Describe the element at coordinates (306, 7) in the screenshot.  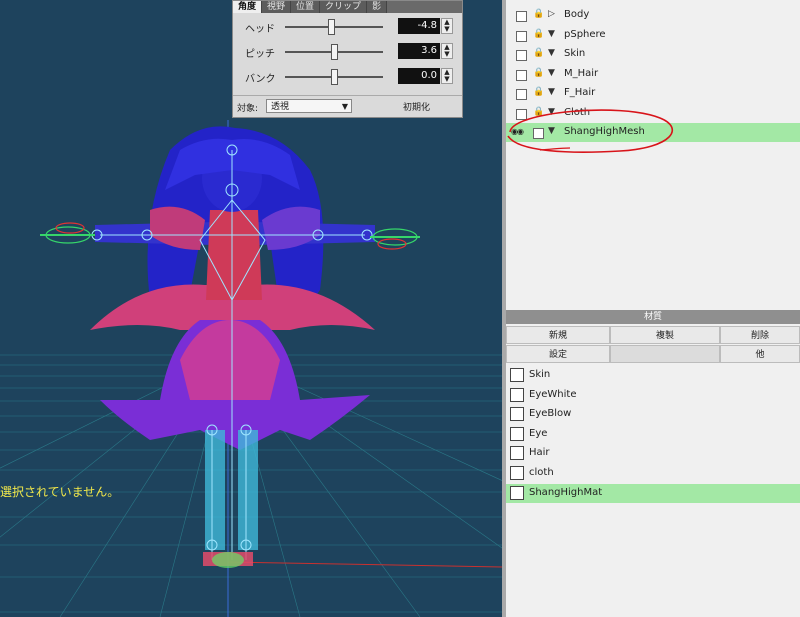
I see `tab-position: 位置` at that location.